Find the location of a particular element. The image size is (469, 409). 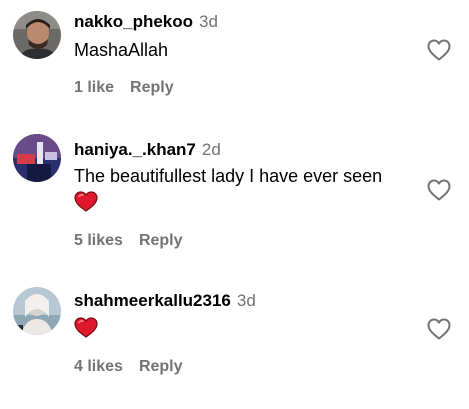

comment-username: nakko_phekoo 3d is located at coordinates (146, 22).